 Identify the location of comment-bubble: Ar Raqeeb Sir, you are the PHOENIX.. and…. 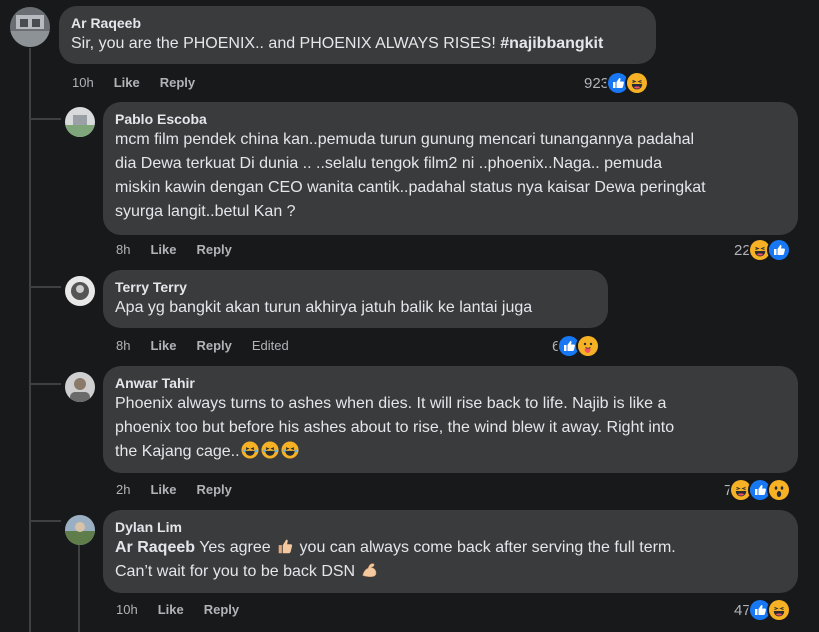
(357, 35).